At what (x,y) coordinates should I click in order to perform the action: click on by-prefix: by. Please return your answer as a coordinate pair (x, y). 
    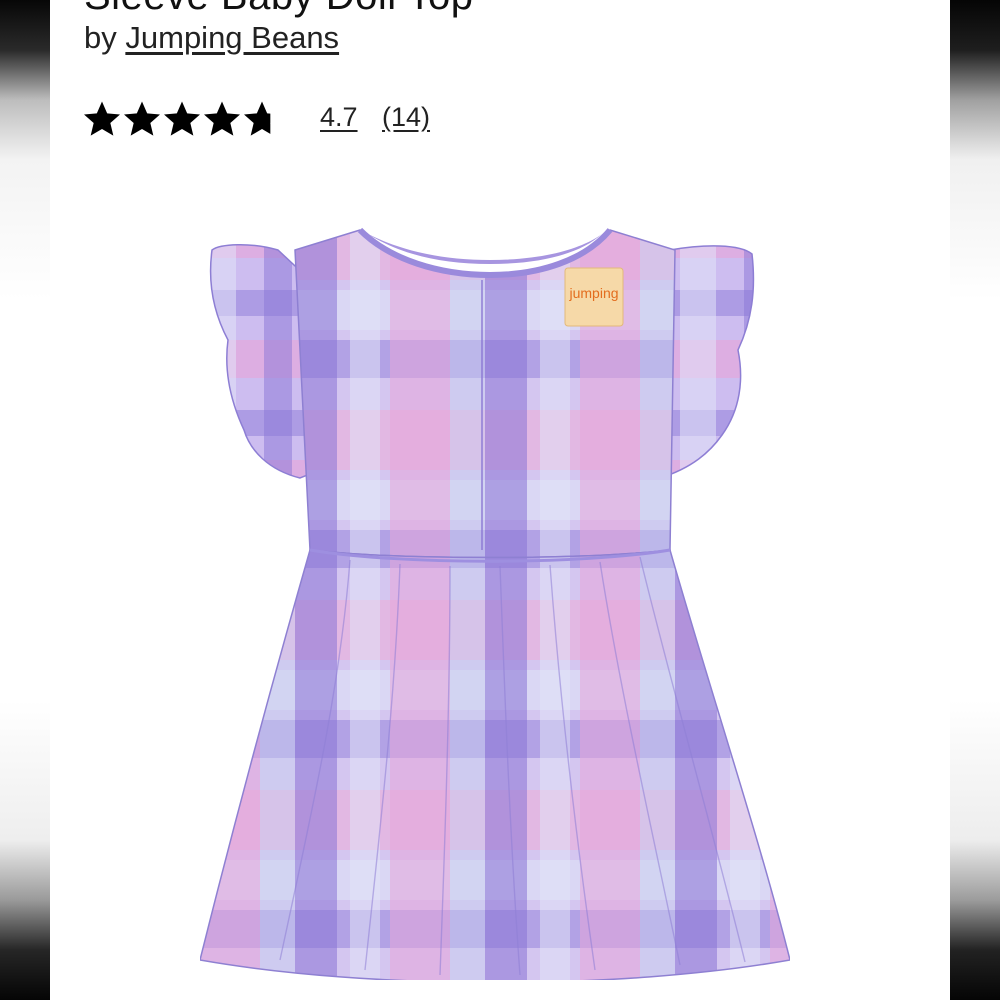
    Looking at the image, I should click on (100, 37).